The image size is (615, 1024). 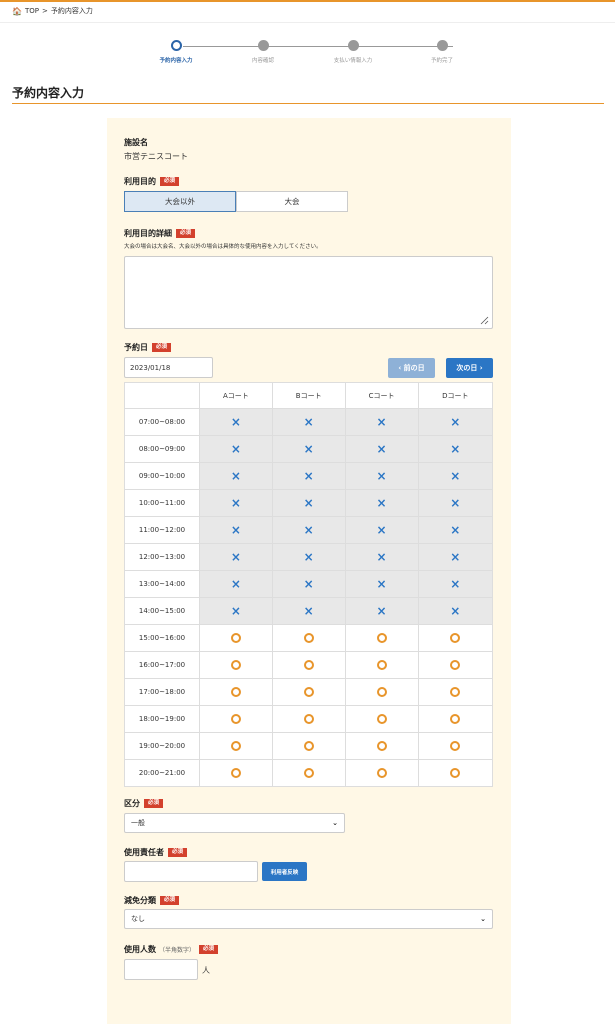 What do you see at coordinates (263, 52) in the screenshot?
I see `step-2: 内容確認` at bounding box center [263, 52].